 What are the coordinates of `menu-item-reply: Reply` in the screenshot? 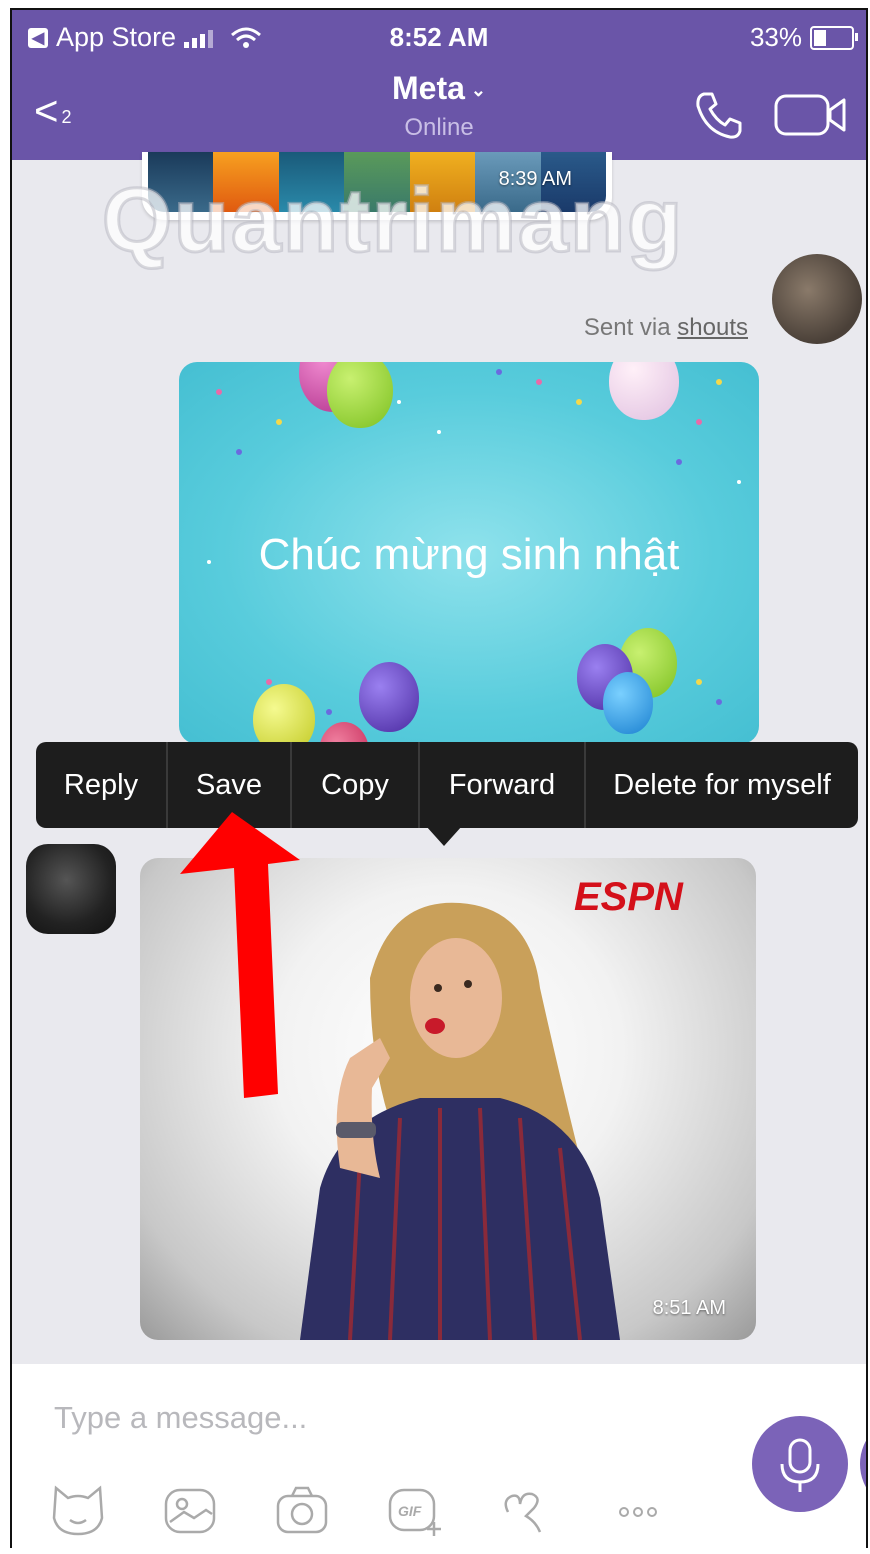 It's located at (102, 785).